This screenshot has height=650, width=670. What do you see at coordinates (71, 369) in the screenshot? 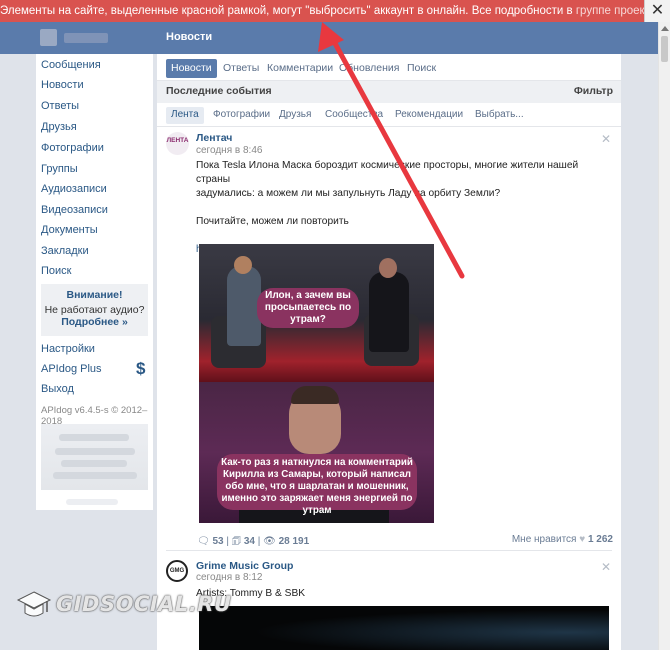
I see `sidebar-item-apidog-plus: APIdog Plus` at bounding box center [71, 369].